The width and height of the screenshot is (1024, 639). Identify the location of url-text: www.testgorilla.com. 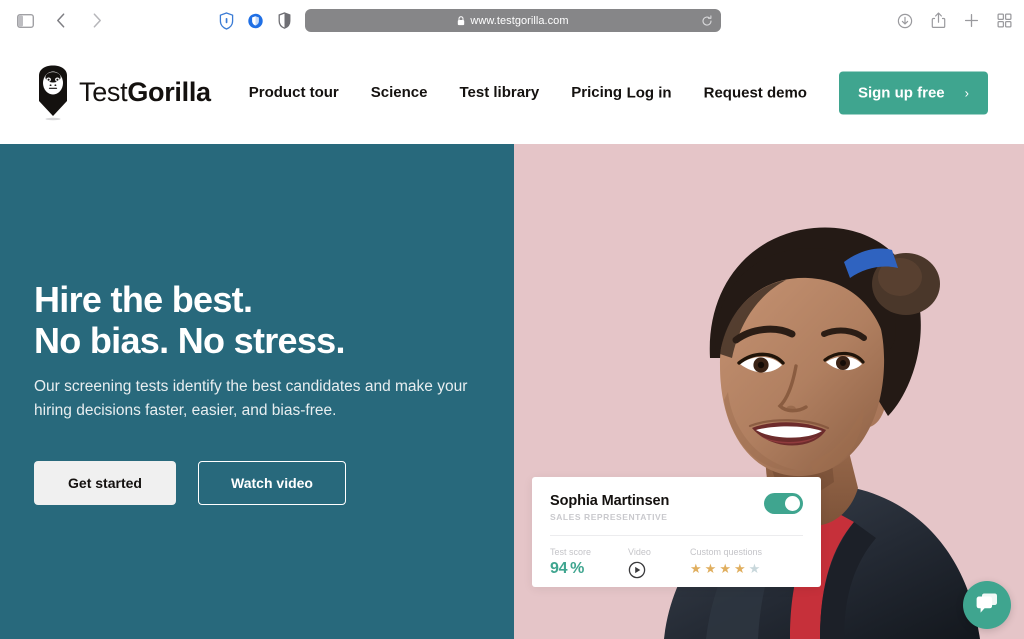
(519, 20).